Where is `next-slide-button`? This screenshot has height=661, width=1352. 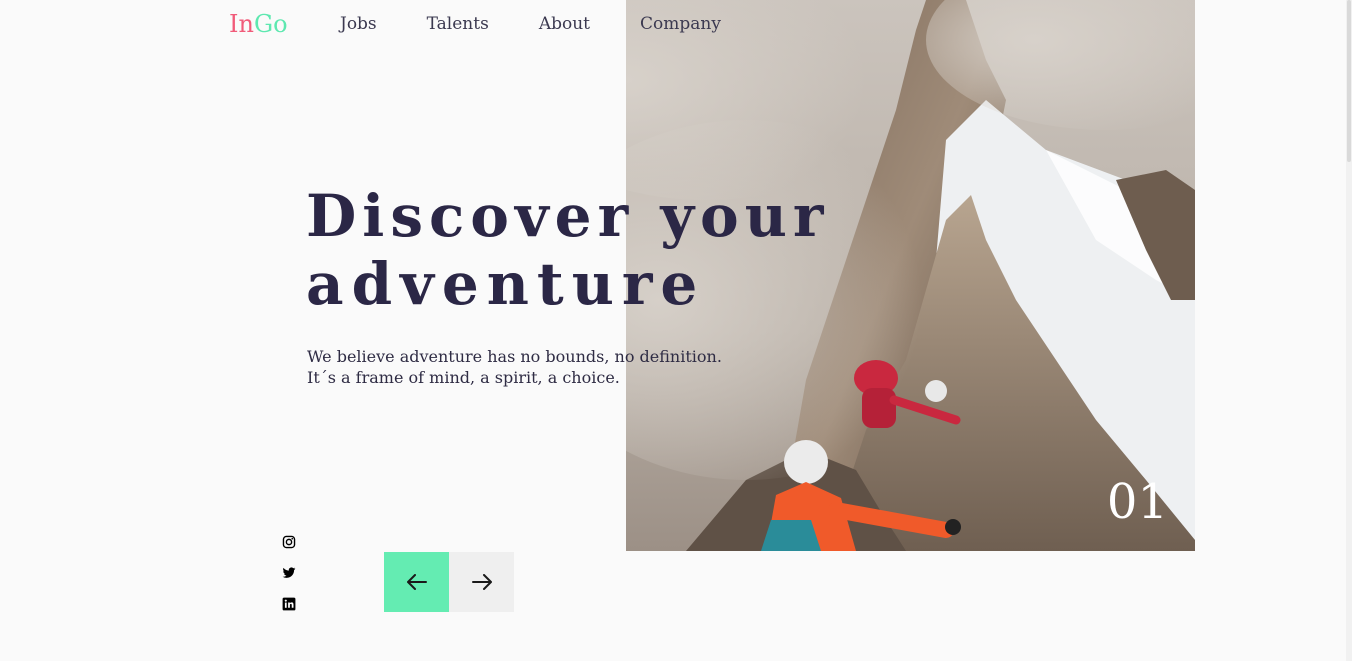 next-slide-button is located at coordinates (481, 582).